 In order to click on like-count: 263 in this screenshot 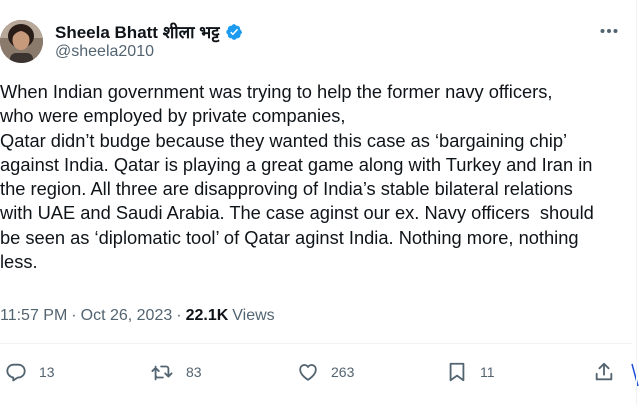, I will do `click(343, 372)`.